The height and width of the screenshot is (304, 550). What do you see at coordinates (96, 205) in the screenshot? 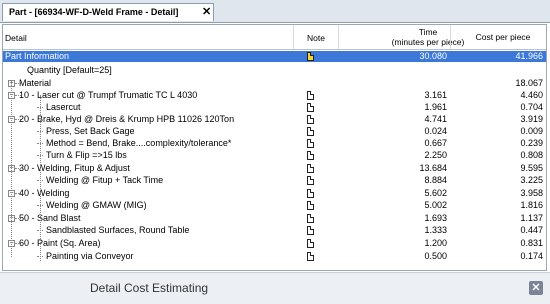
I see `detail-cell: Welding @ GMAW (MIG)` at bounding box center [96, 205].